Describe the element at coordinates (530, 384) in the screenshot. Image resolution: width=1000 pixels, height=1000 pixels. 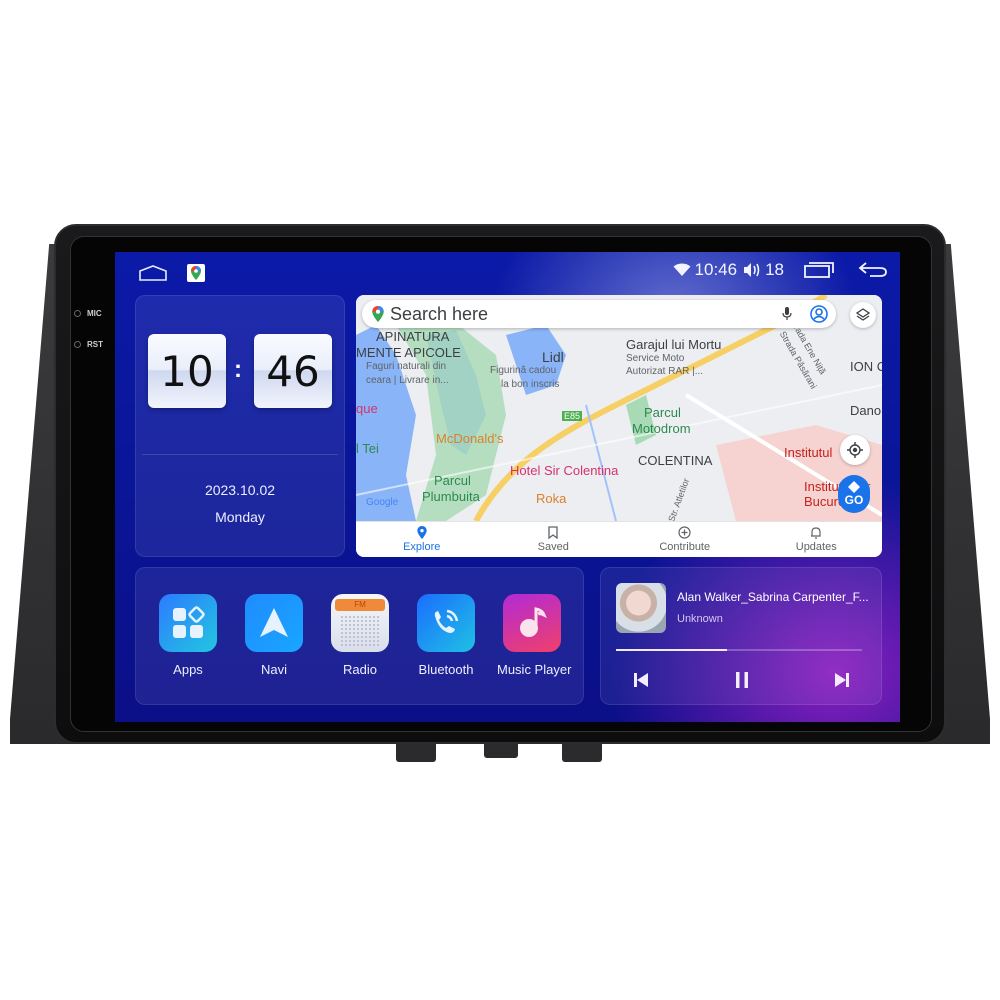
I see `map-label: la bon inscris` at that location.